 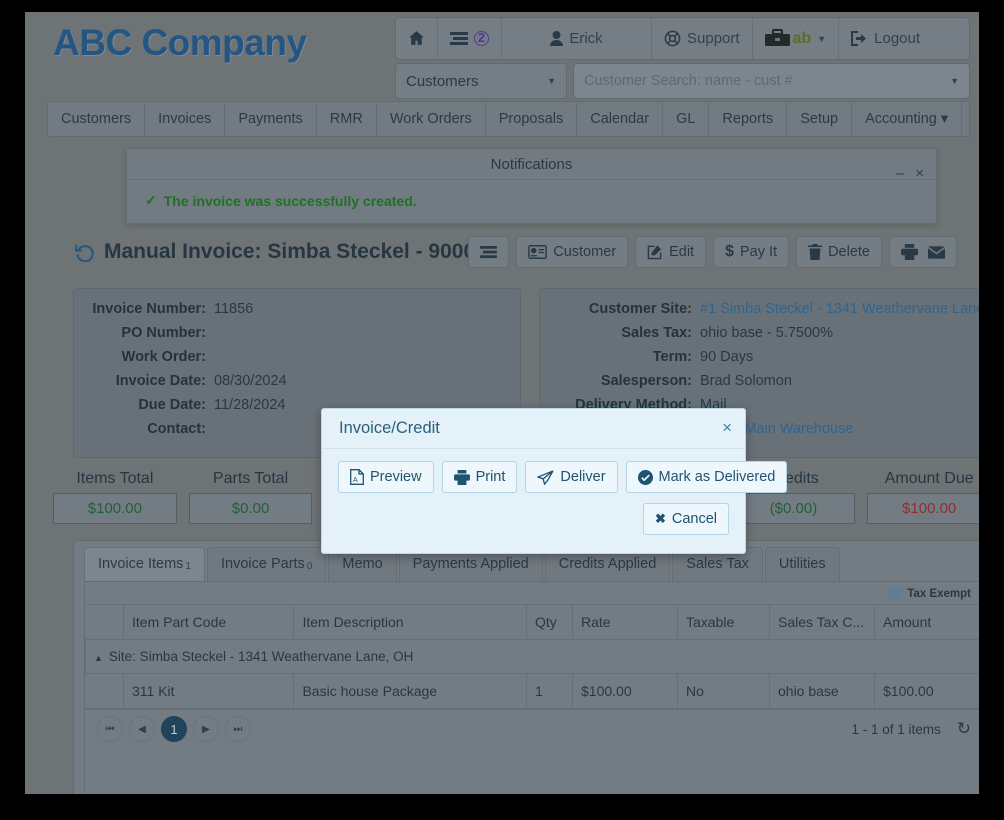 What do you see at coordinates (84, 252) in the screenshot?
I see `history-icon` at bounding box center [84, 252].